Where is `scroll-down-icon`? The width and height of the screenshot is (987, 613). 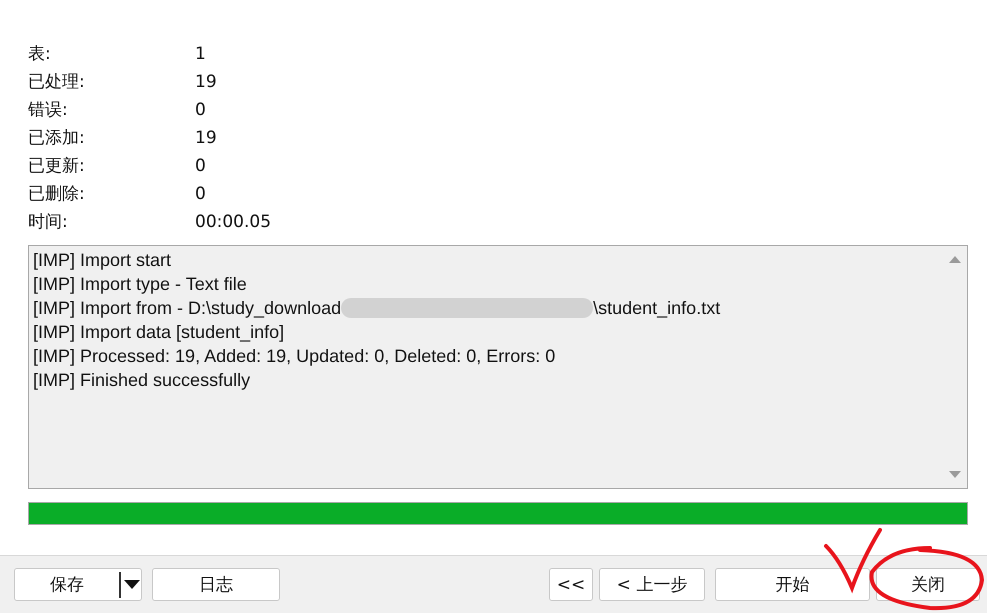 scroll-down-icon is located at coordinates (955, 474).